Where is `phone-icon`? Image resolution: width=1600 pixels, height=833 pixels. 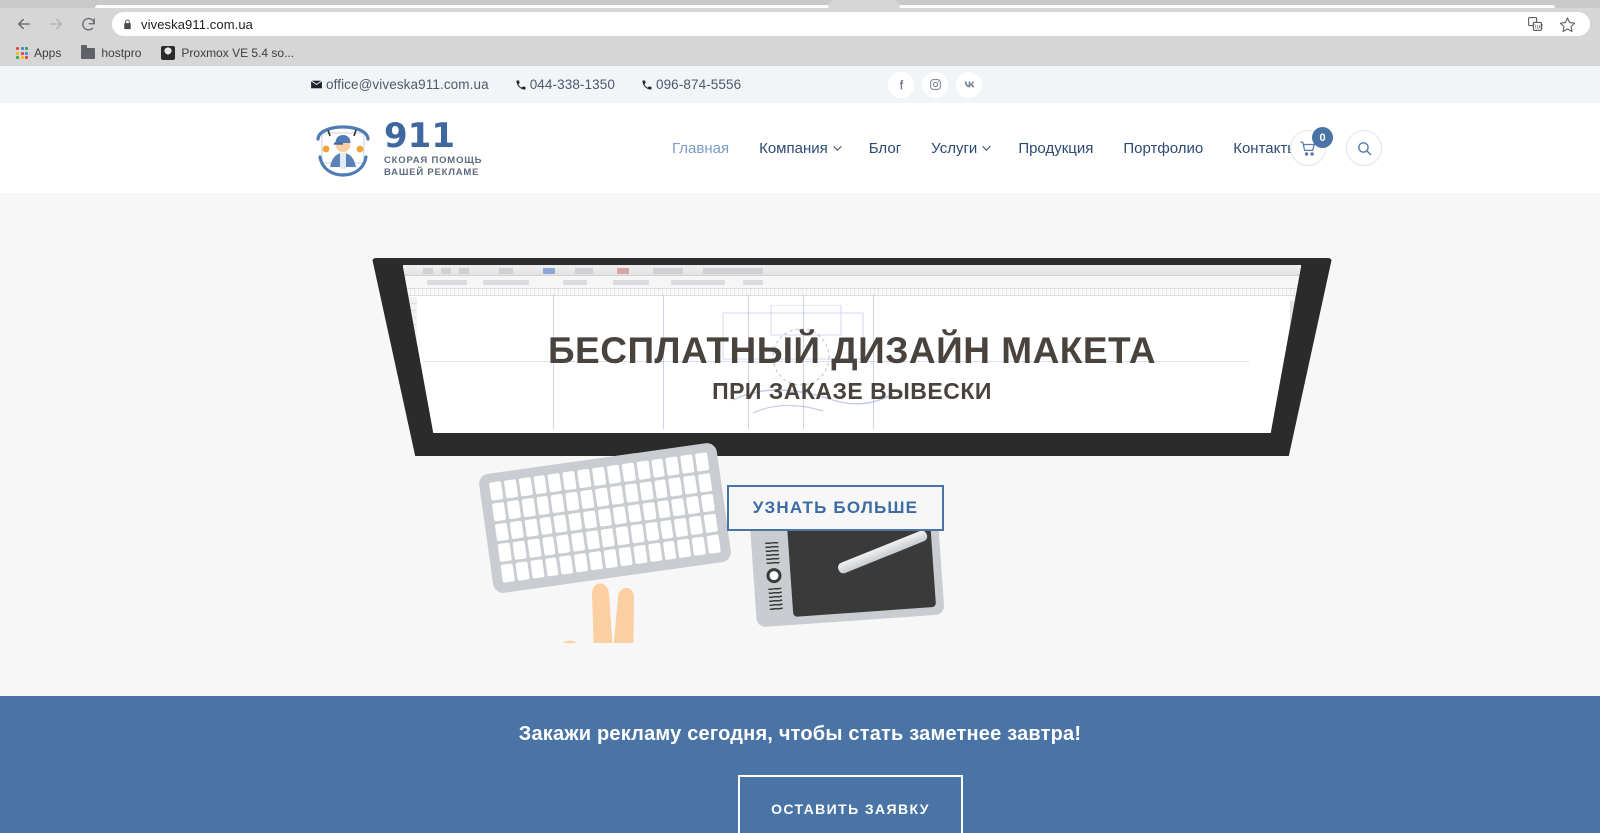
phone-icon is located at coordinates (521, 85).